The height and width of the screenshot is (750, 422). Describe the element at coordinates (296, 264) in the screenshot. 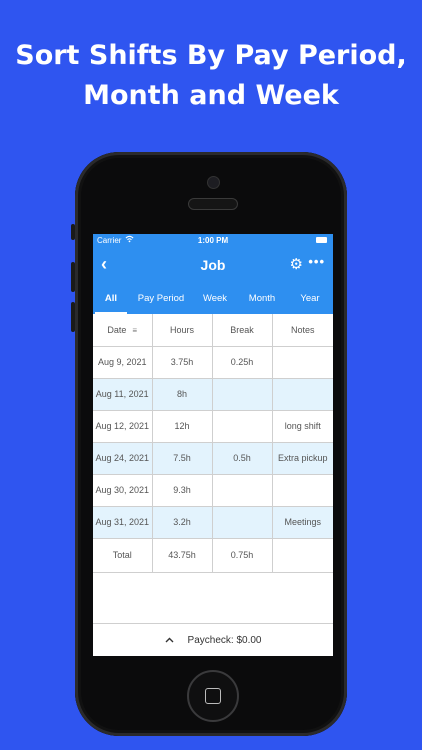

I see `gear-icon: ⚙` at that location.